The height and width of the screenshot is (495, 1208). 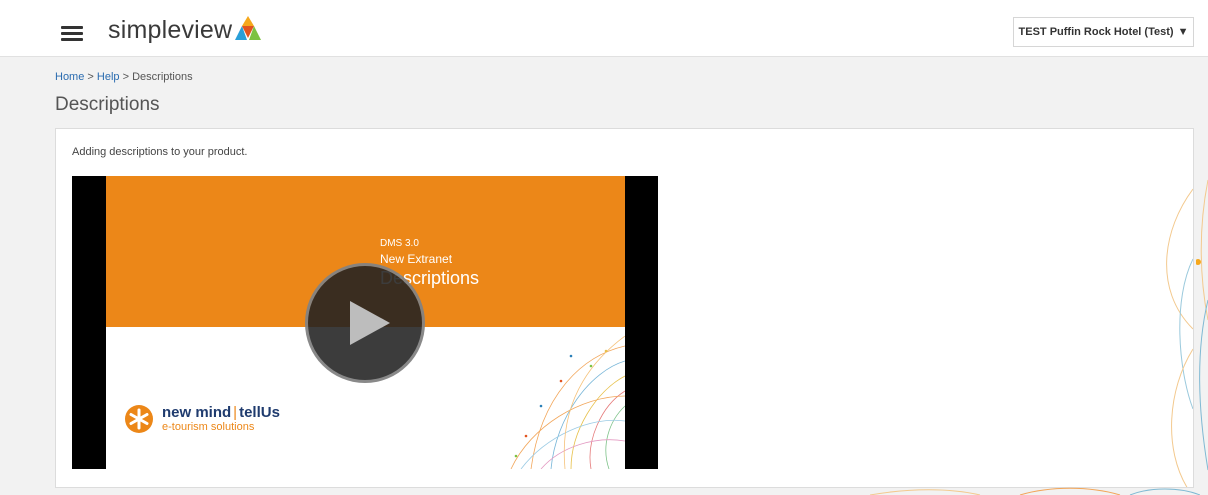 What do you see at coordinates (72, 34) in the screenshot?
I see `hamburger-menu-icon` at bounding box center [72, 34].